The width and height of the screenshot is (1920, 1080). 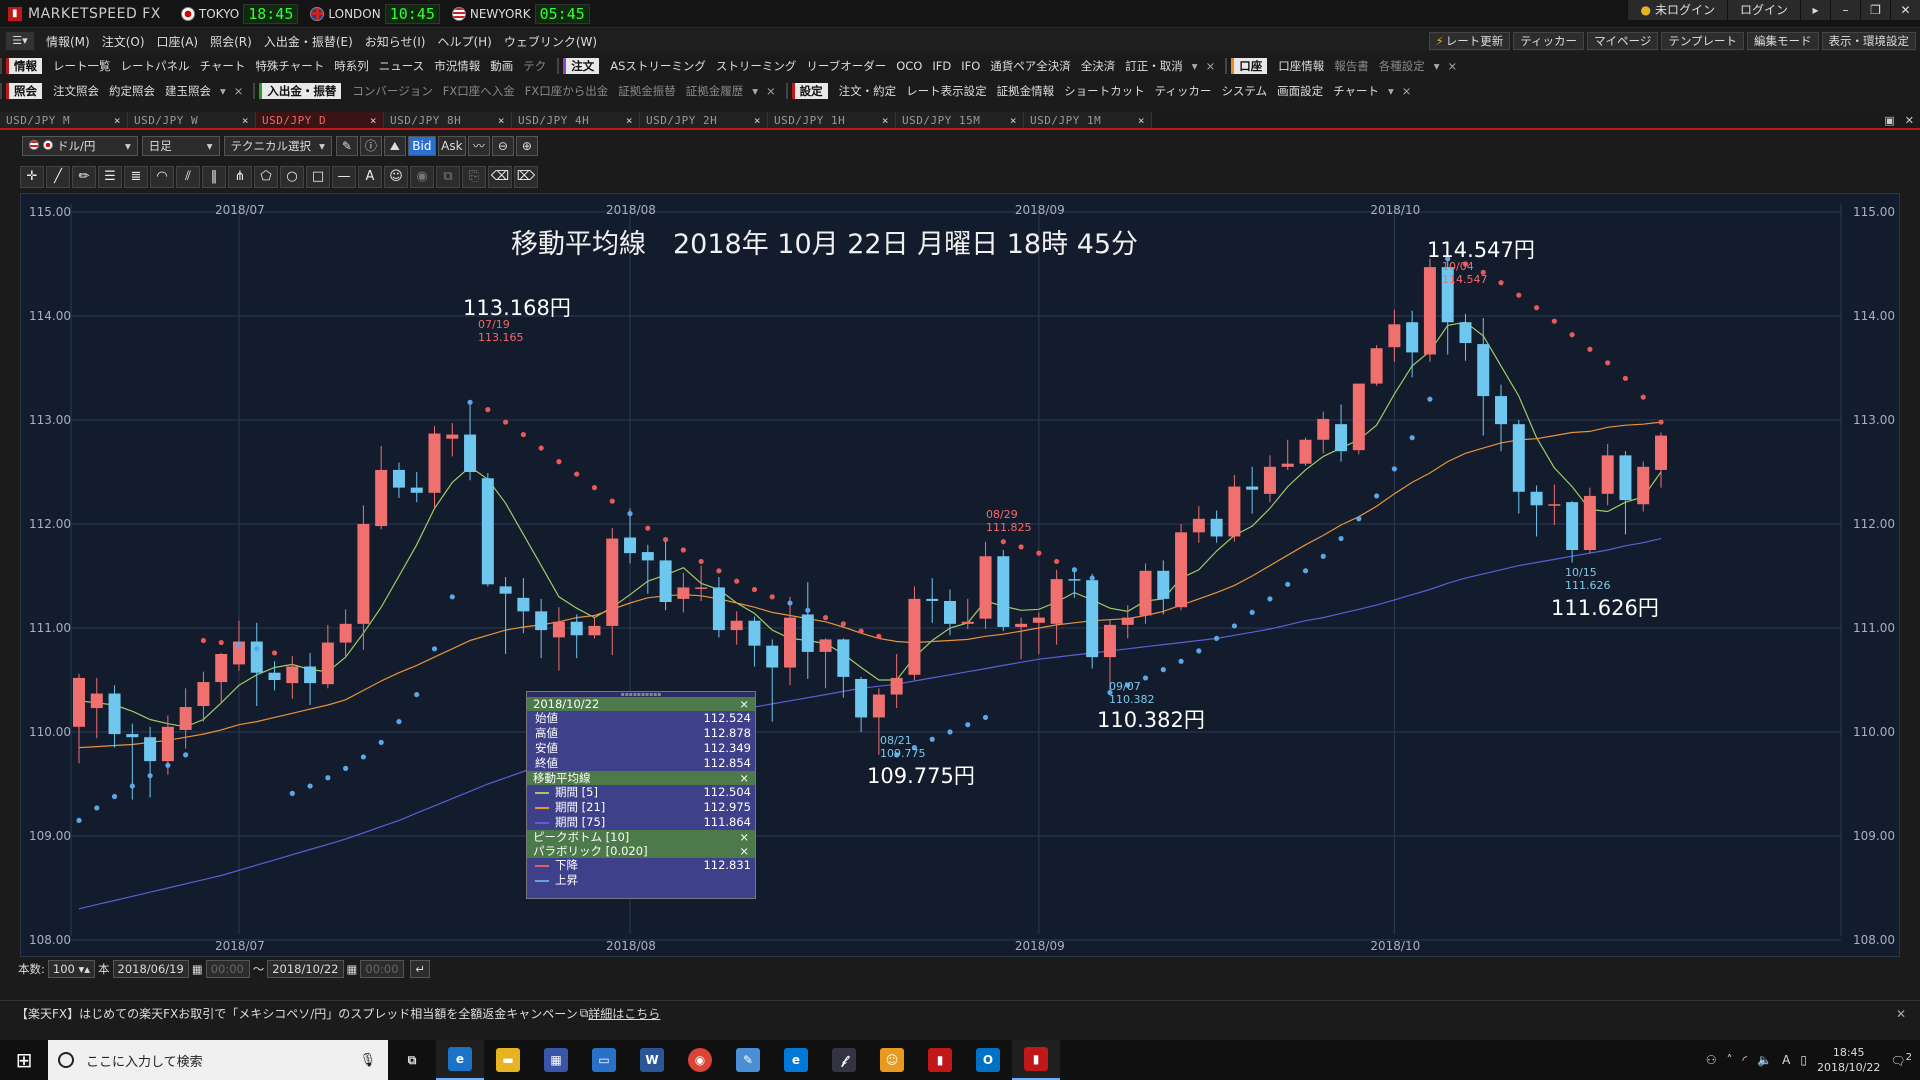 I want to click on settle-all-button: 全決済, so click(x=1098, y=66).